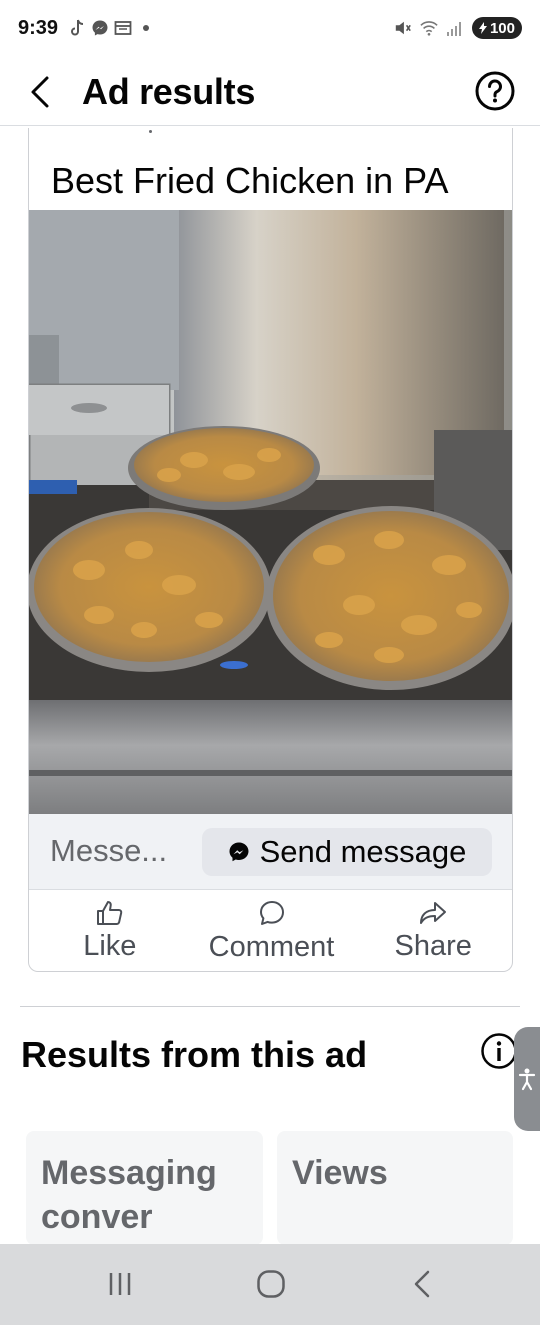  Describe the element at coordinates (270, 92) in the screenshot. I see `app-bar: Ad results` at that location.